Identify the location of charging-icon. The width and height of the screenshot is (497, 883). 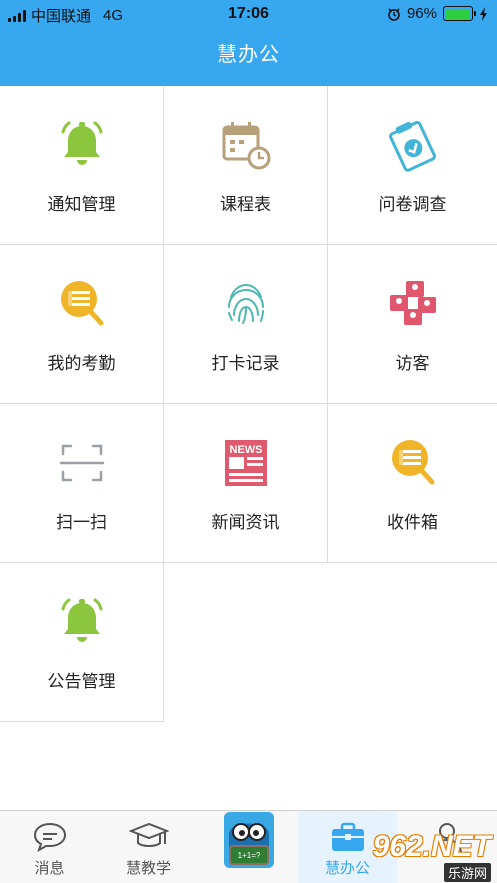
(483, 13).